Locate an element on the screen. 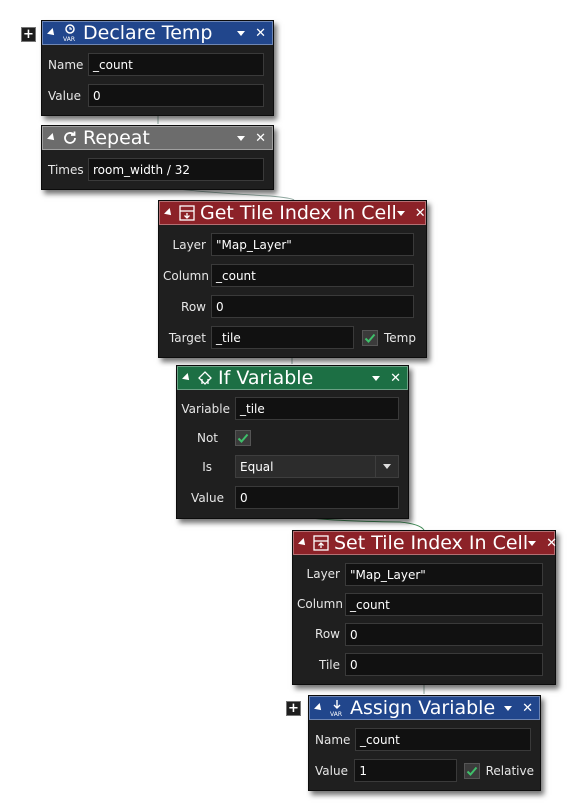 The image size is (576, 806). block-title: Get Tile Index In Cell is located at coordinates (298, 213).